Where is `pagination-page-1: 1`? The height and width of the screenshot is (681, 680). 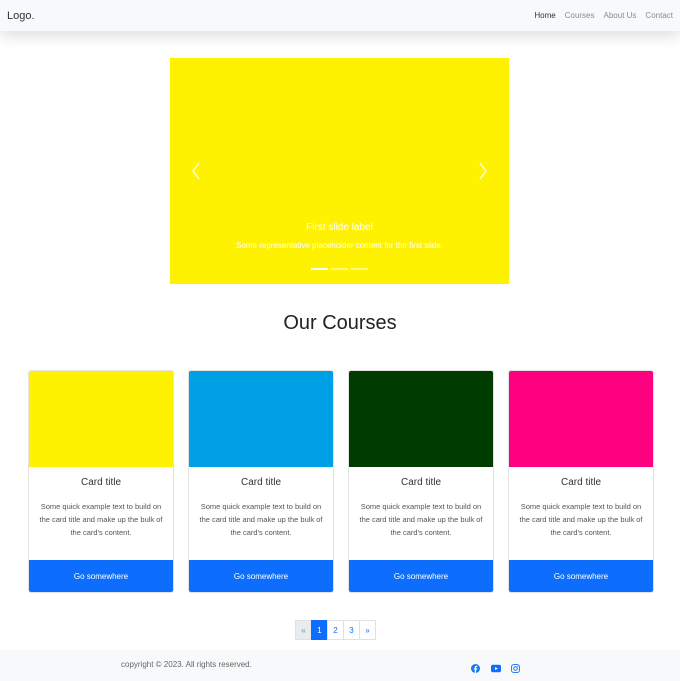 pagination-page-1: 1 is located at coordinates (319, 630).